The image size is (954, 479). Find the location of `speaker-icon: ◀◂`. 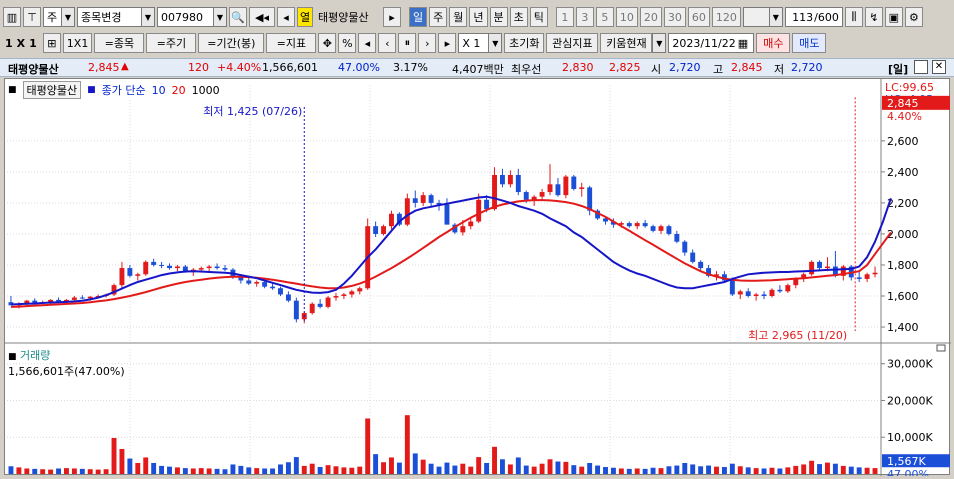

speaker-icon: ◀◂ is located at coordinates (262, 17).